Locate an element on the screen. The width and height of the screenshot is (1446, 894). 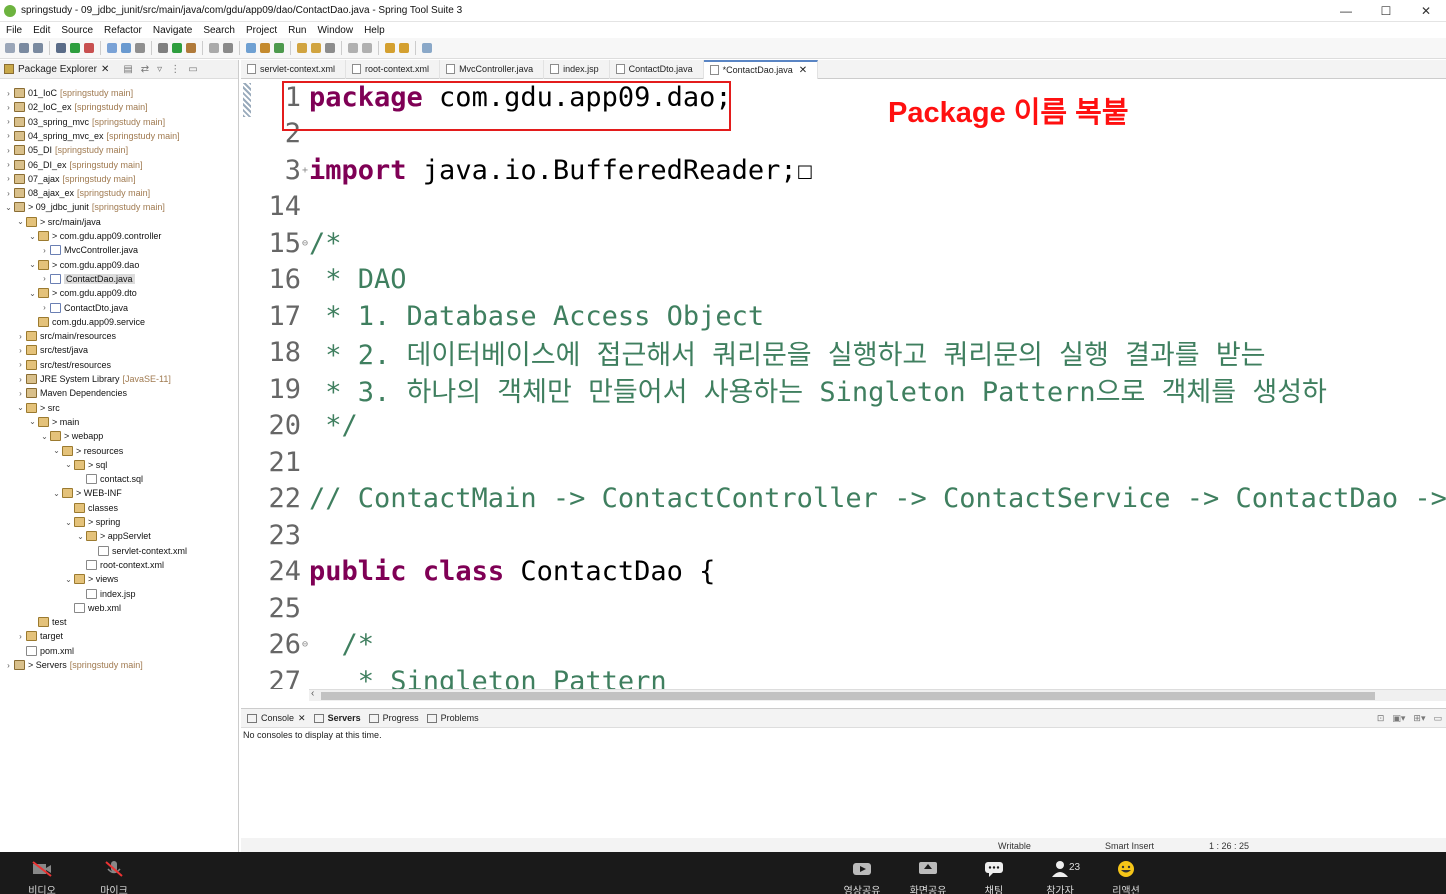
tree-item: › target is located at coordinates (39, 636).